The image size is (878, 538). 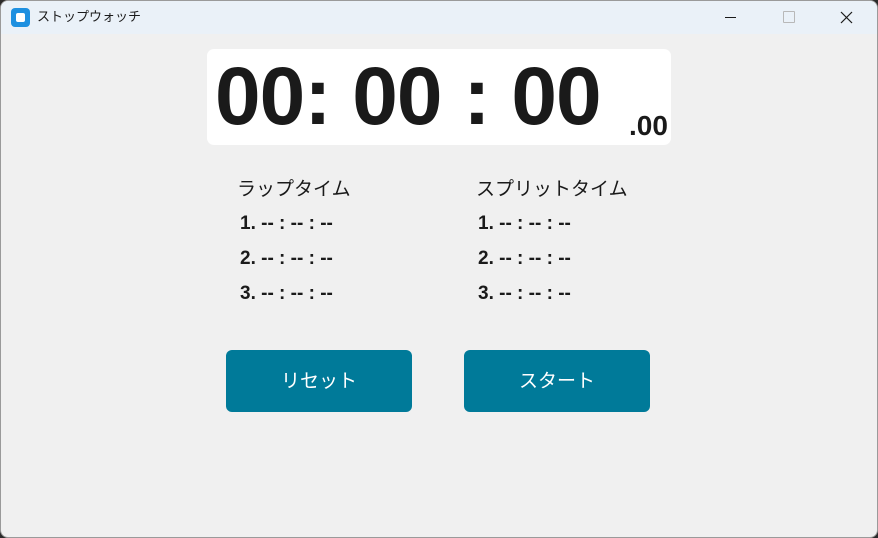 I want to click on close-icon, so click(x=846, y=17).